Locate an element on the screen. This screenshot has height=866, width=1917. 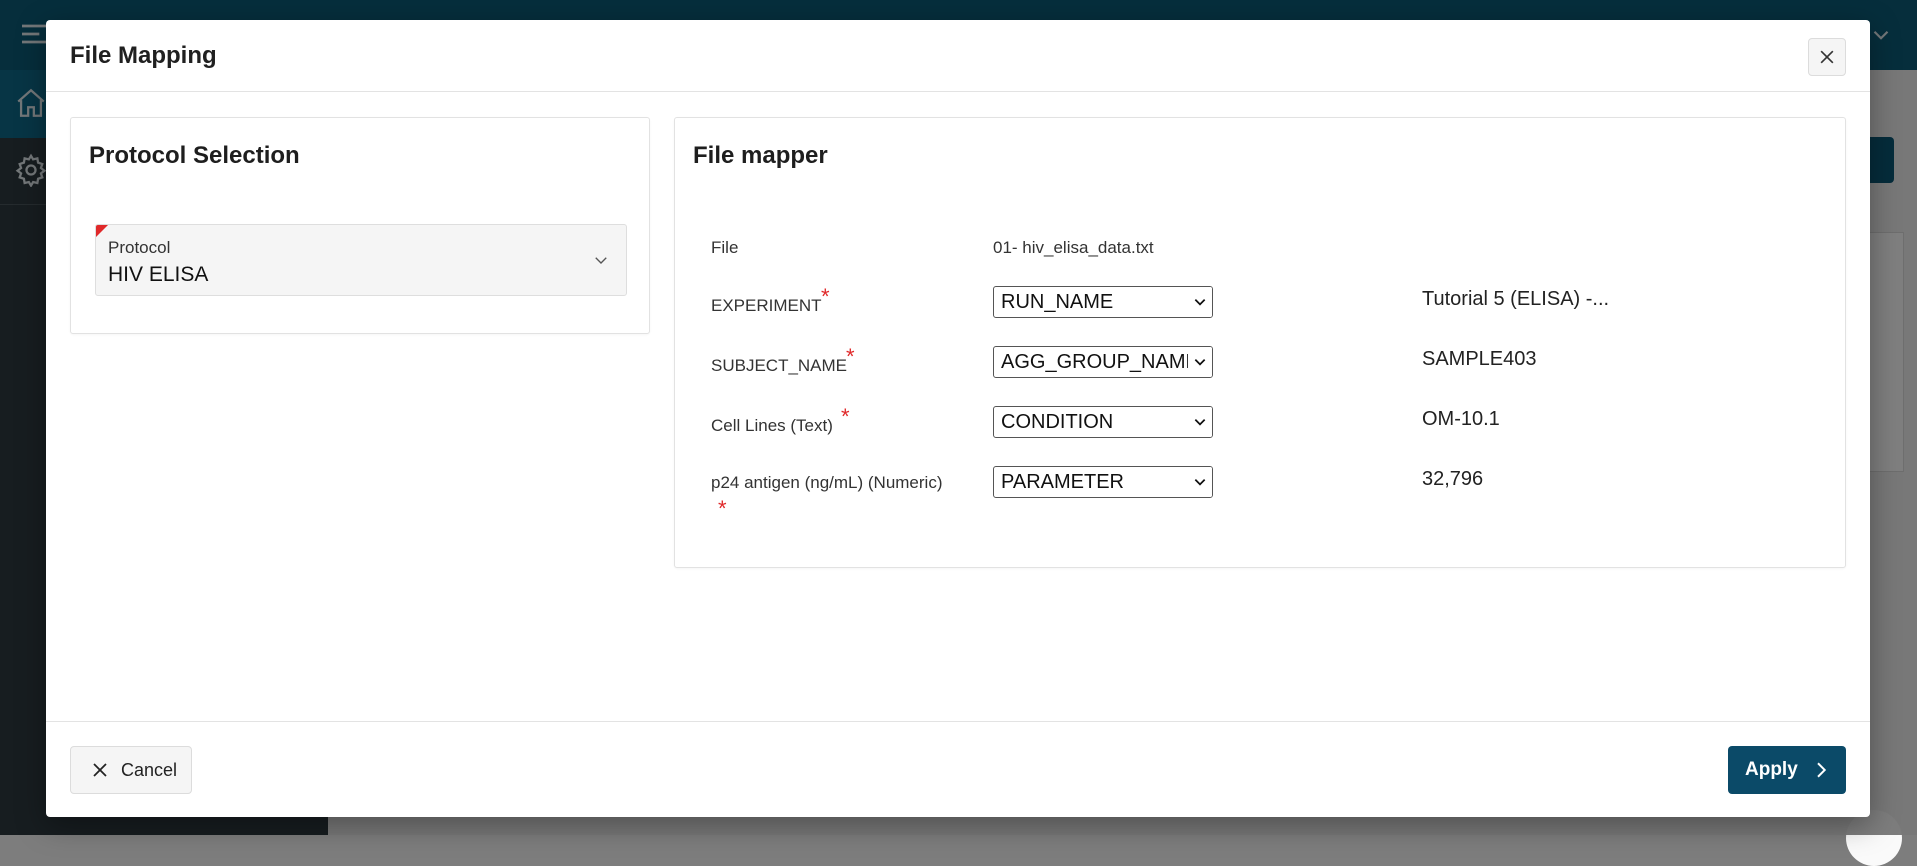
mapping-label: EXPERIMENT is located at coordinates (766, 305).